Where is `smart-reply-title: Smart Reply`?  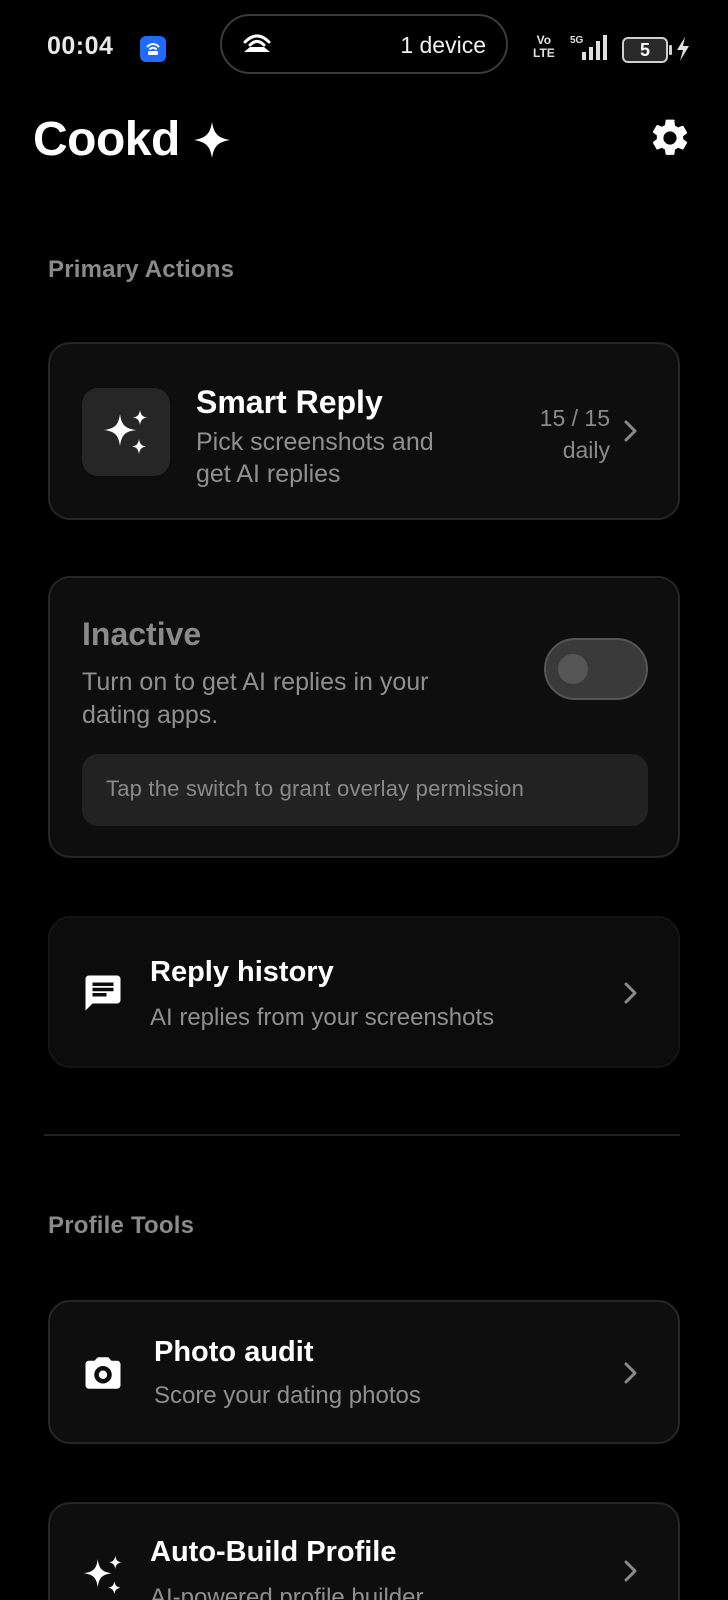
smart-reply-title: Smart Reply is located at coordinates (289, 402).